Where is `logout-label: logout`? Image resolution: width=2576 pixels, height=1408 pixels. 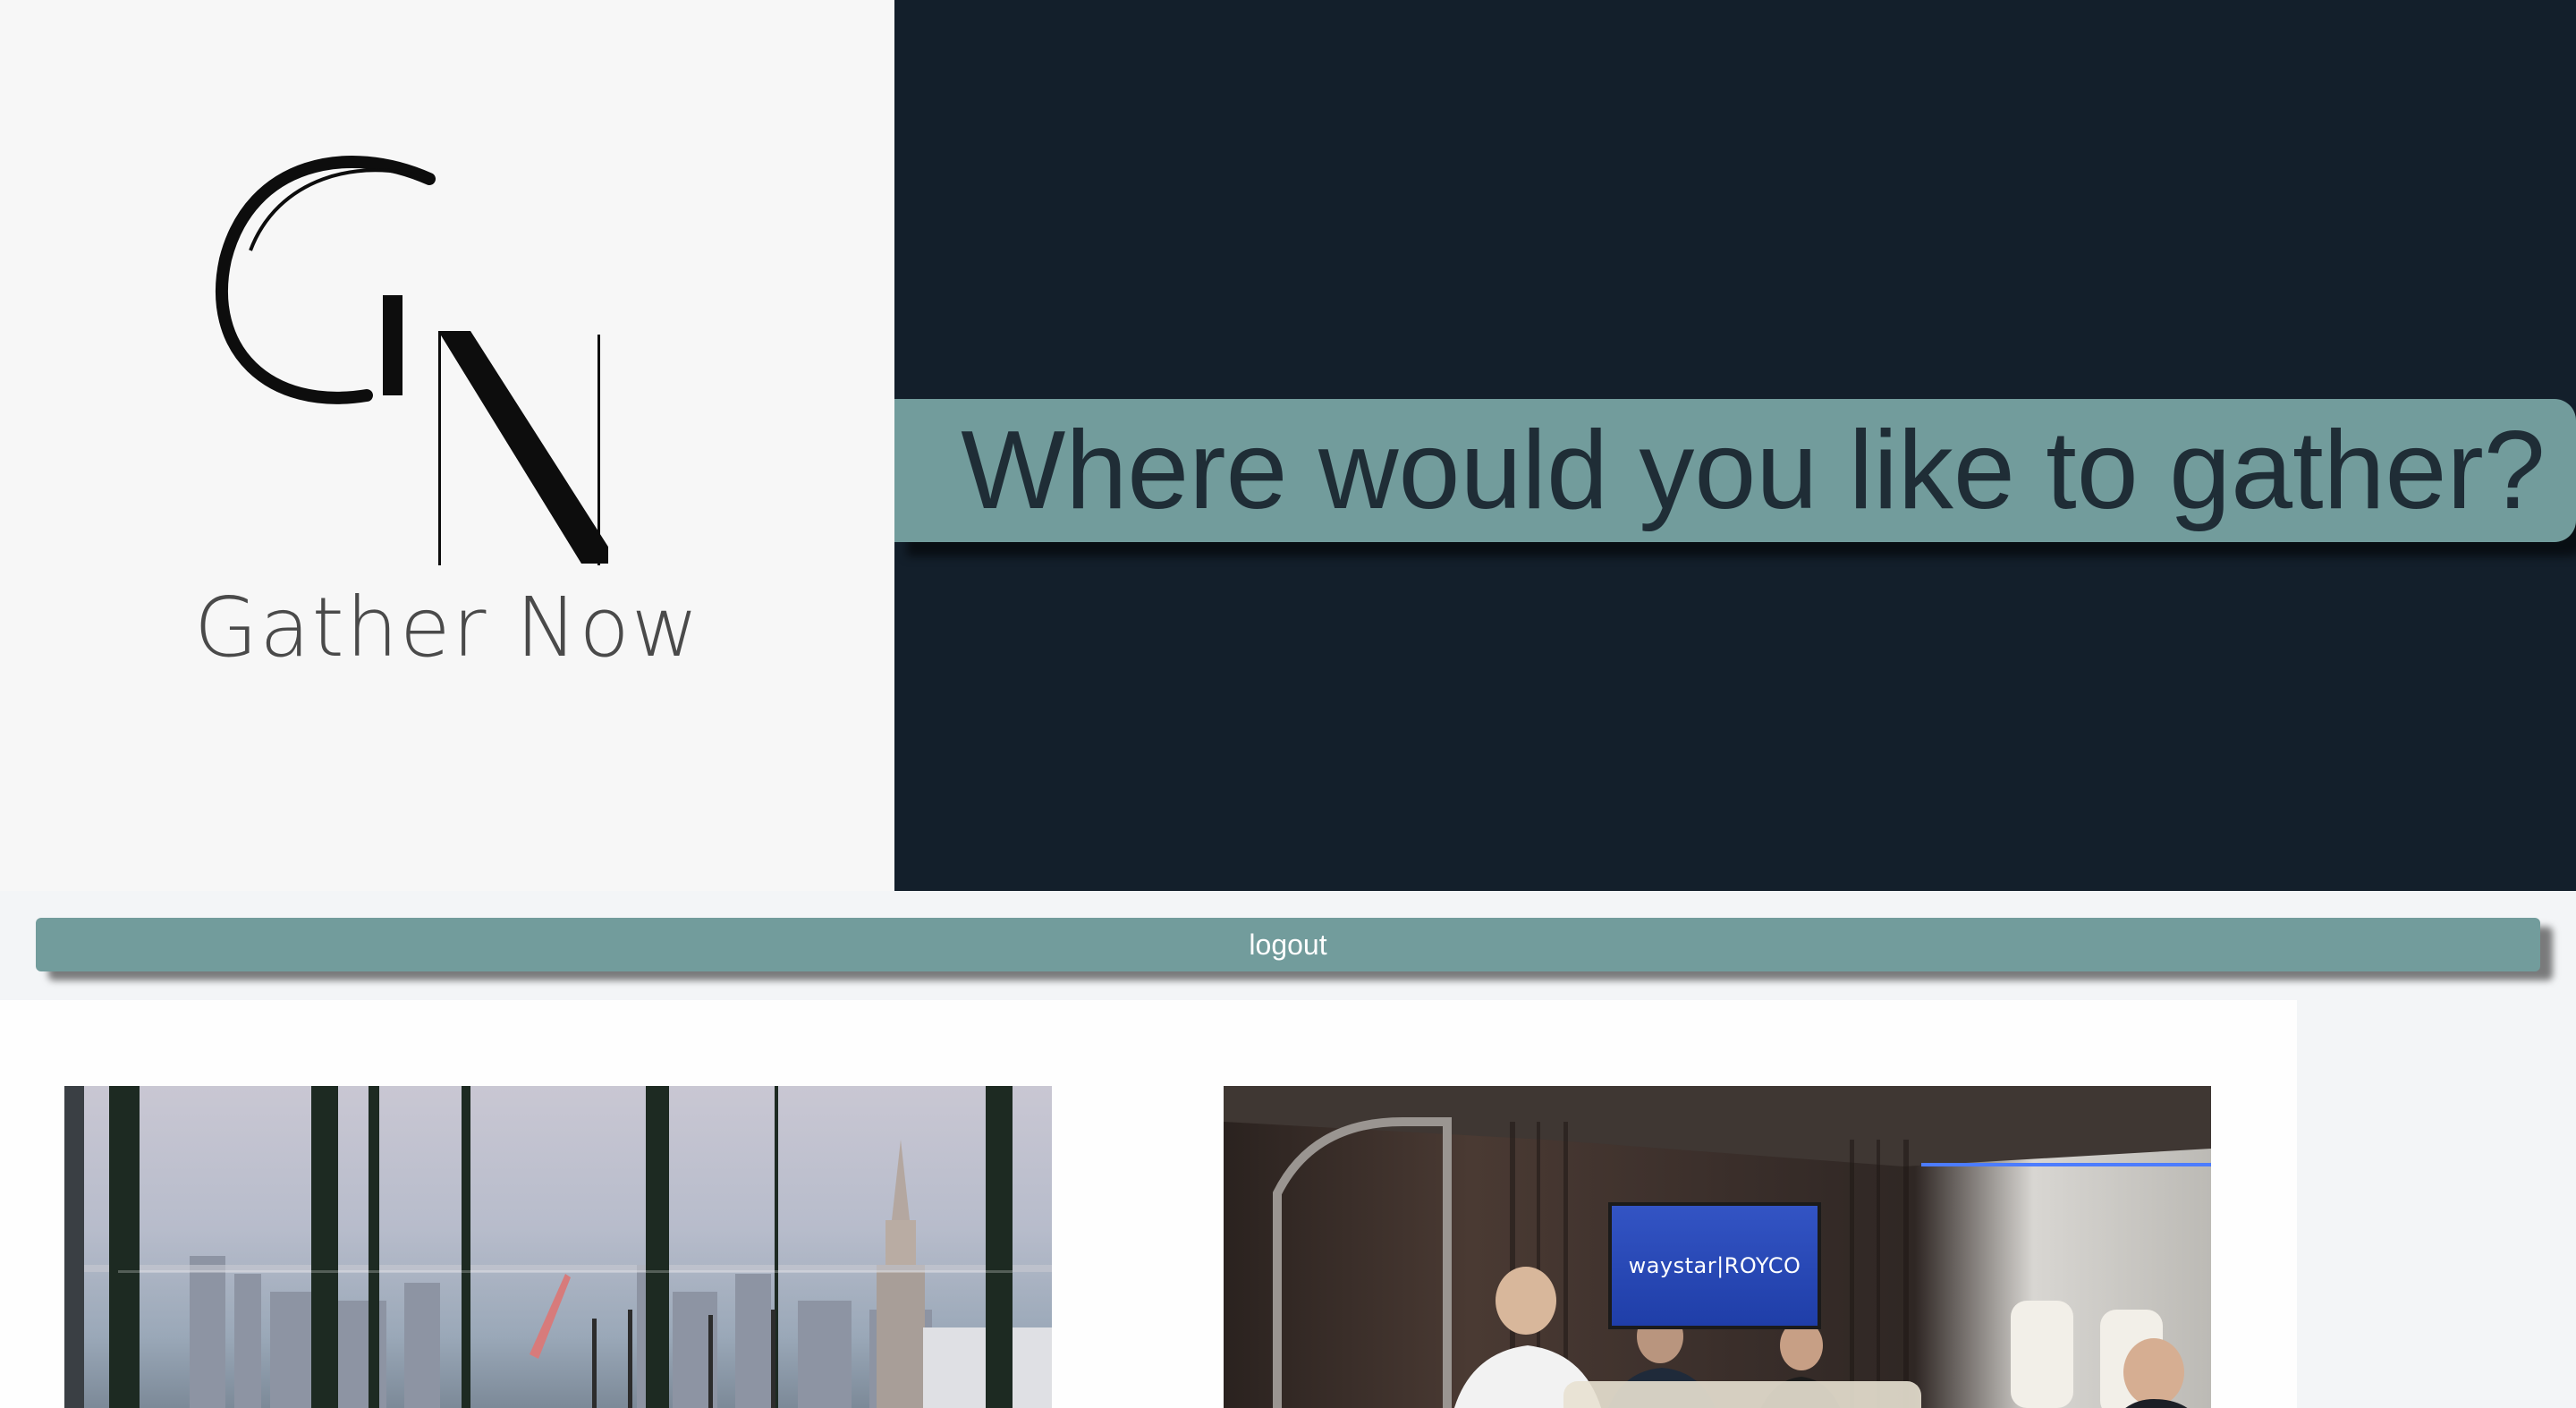 logout-label: logout is located at coordinates (1288, 945).